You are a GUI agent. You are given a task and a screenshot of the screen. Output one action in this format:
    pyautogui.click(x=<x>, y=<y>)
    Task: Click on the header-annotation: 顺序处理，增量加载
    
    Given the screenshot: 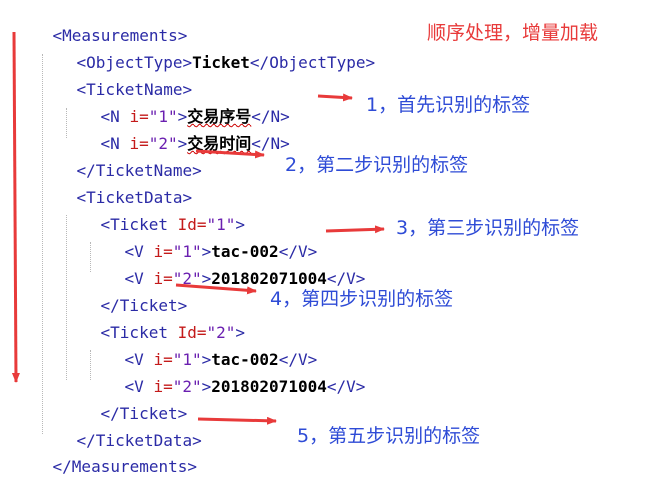 What is the action you would take?
    pyautogui.click(x=513, y=33)
    